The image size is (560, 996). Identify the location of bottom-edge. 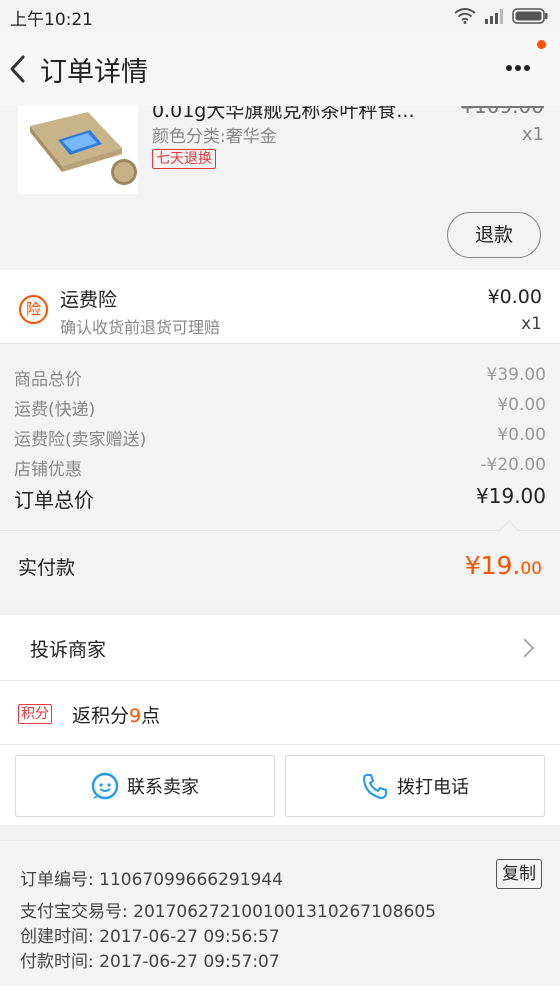
(280, 991).